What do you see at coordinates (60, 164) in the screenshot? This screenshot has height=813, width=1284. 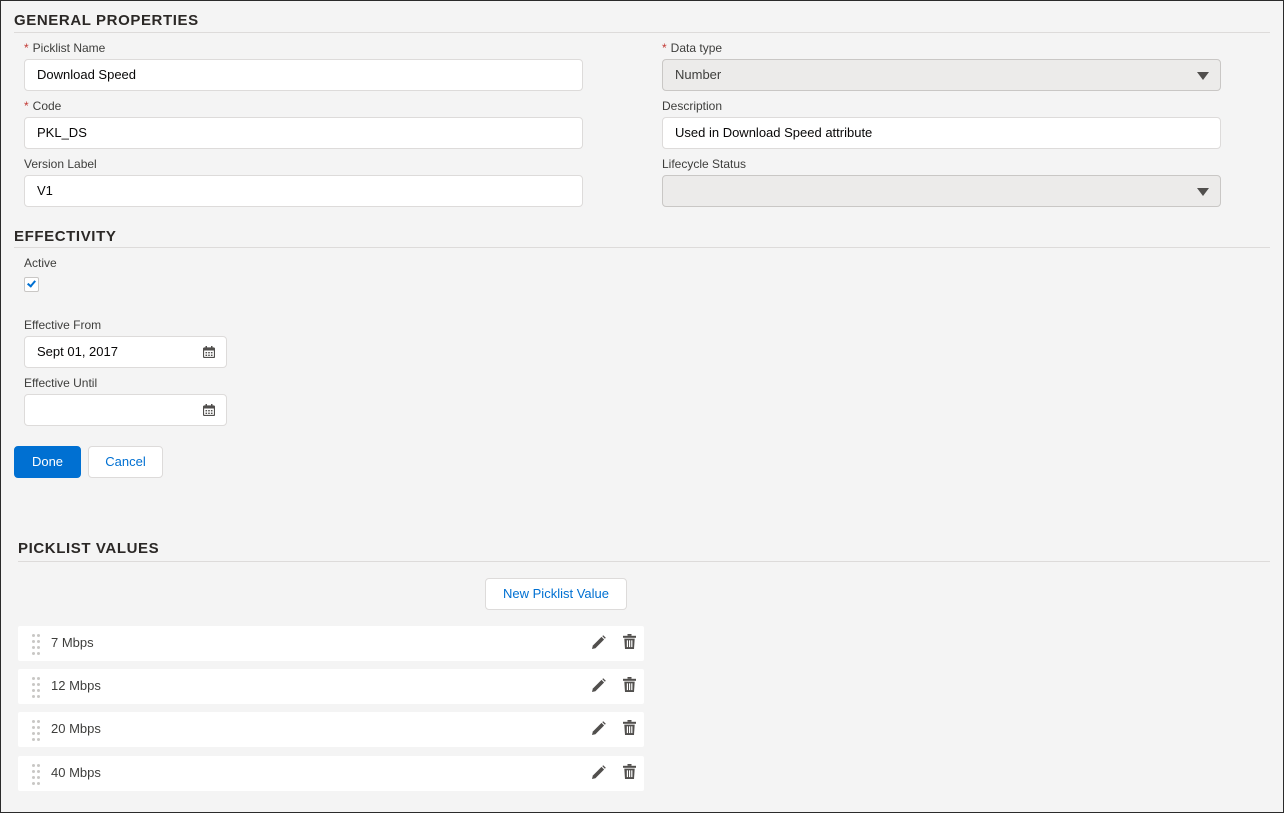 I see `version-label-label: Version Label` at bounding box center [60, 164].